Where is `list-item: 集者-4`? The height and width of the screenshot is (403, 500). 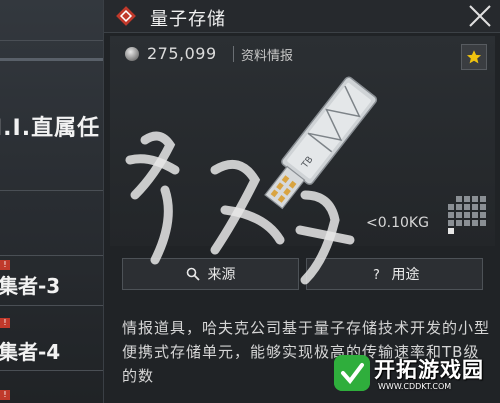
list-item: 集者-4 is located at coordinates (30, 350).